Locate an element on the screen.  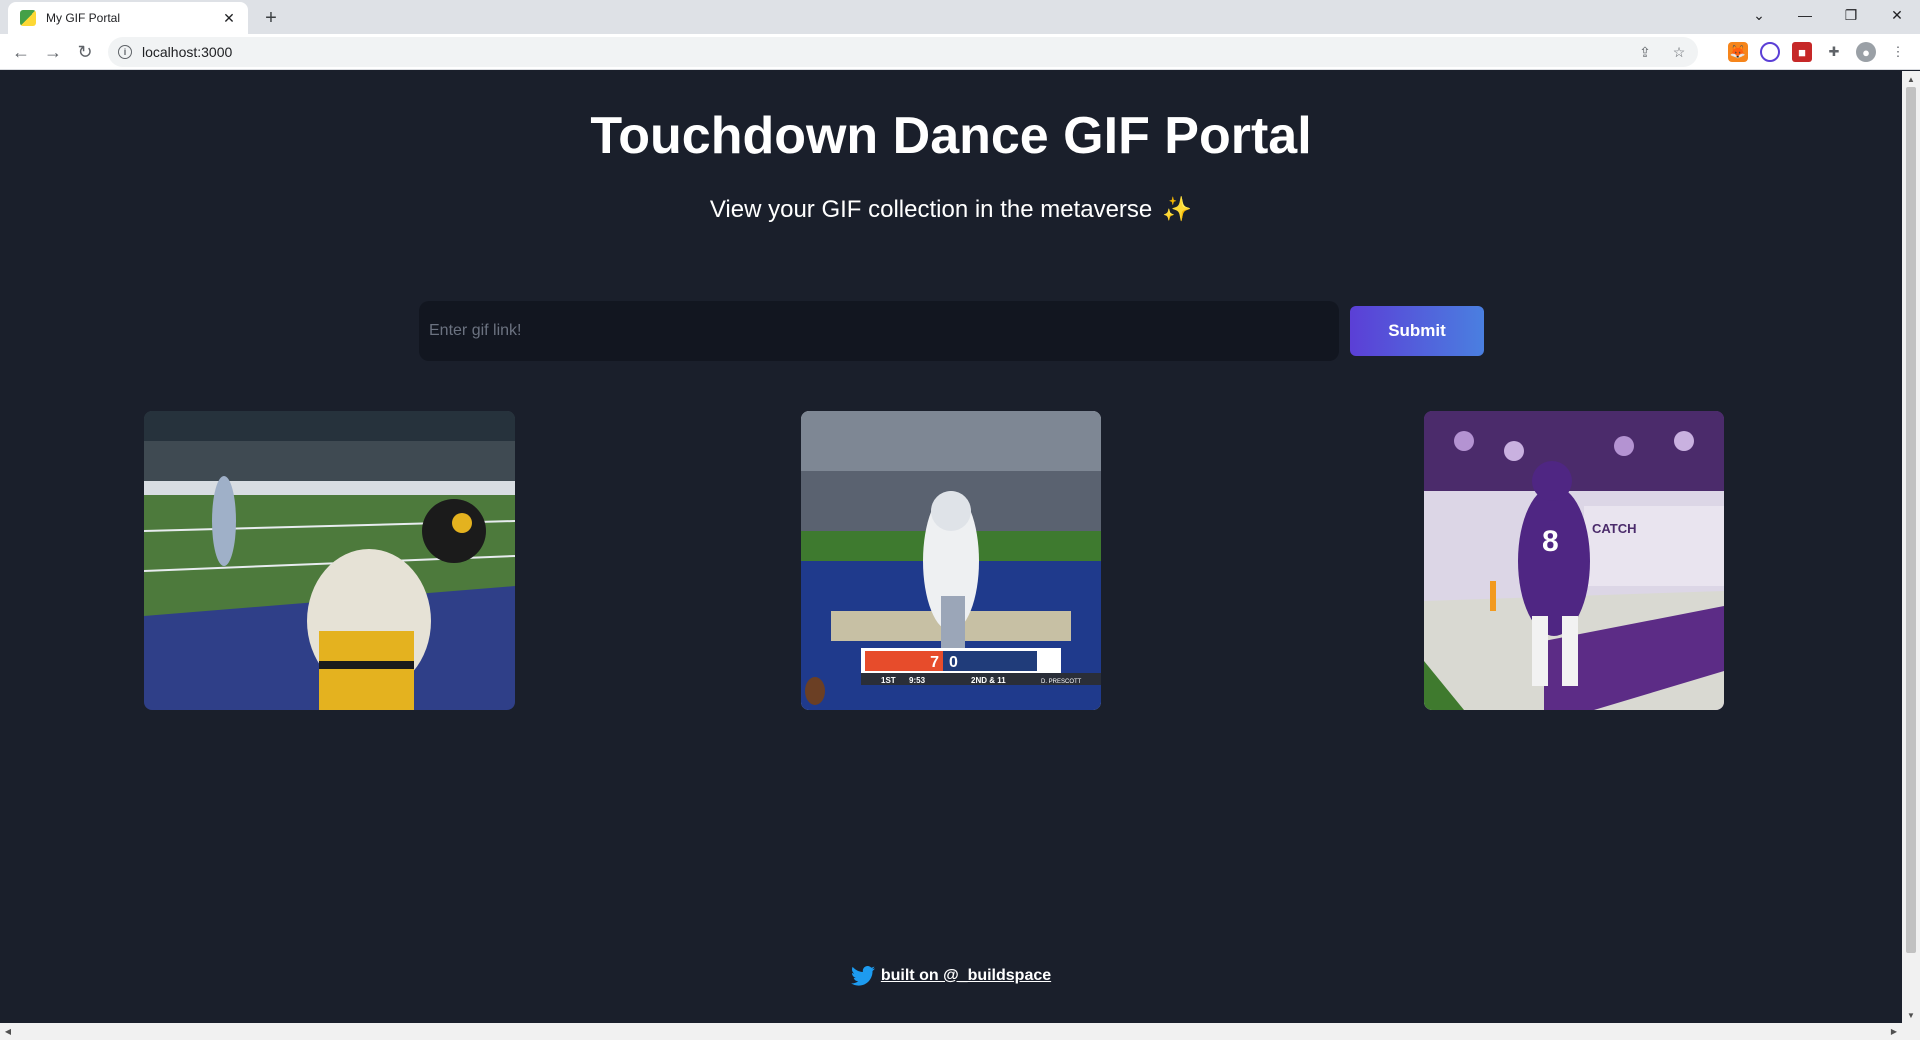
site-info-icon: i is located at coordinates (125, 52).